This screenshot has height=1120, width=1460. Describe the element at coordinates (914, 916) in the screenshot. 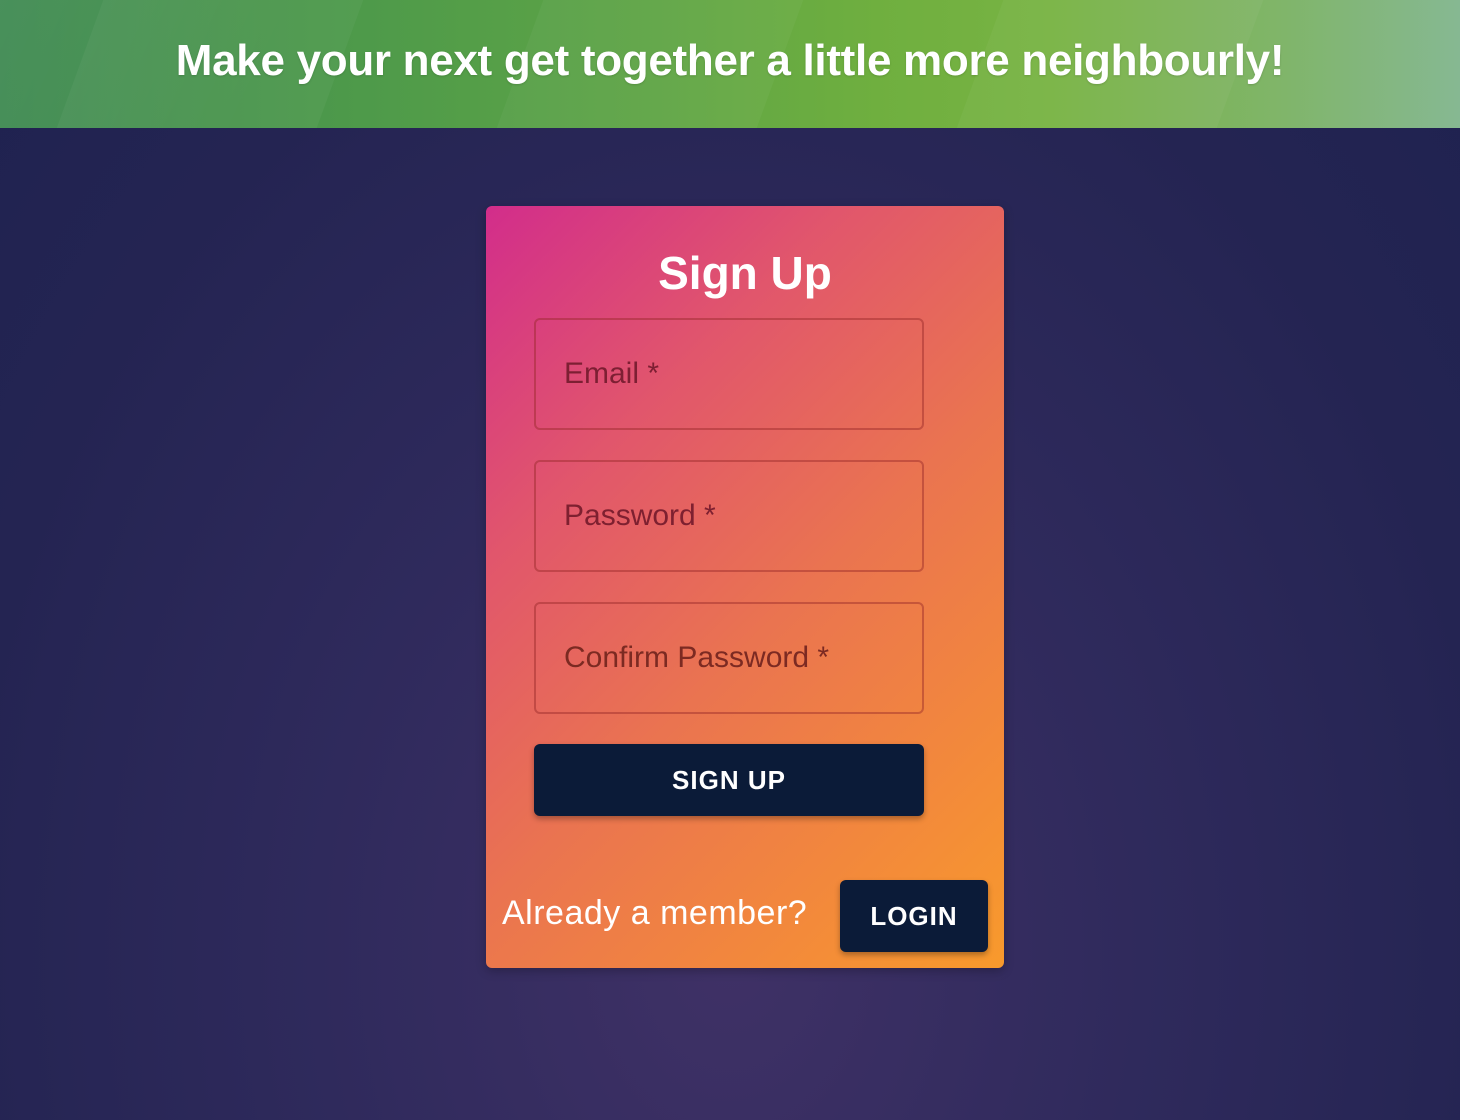

I see `login-button: LOGIN` at that location.